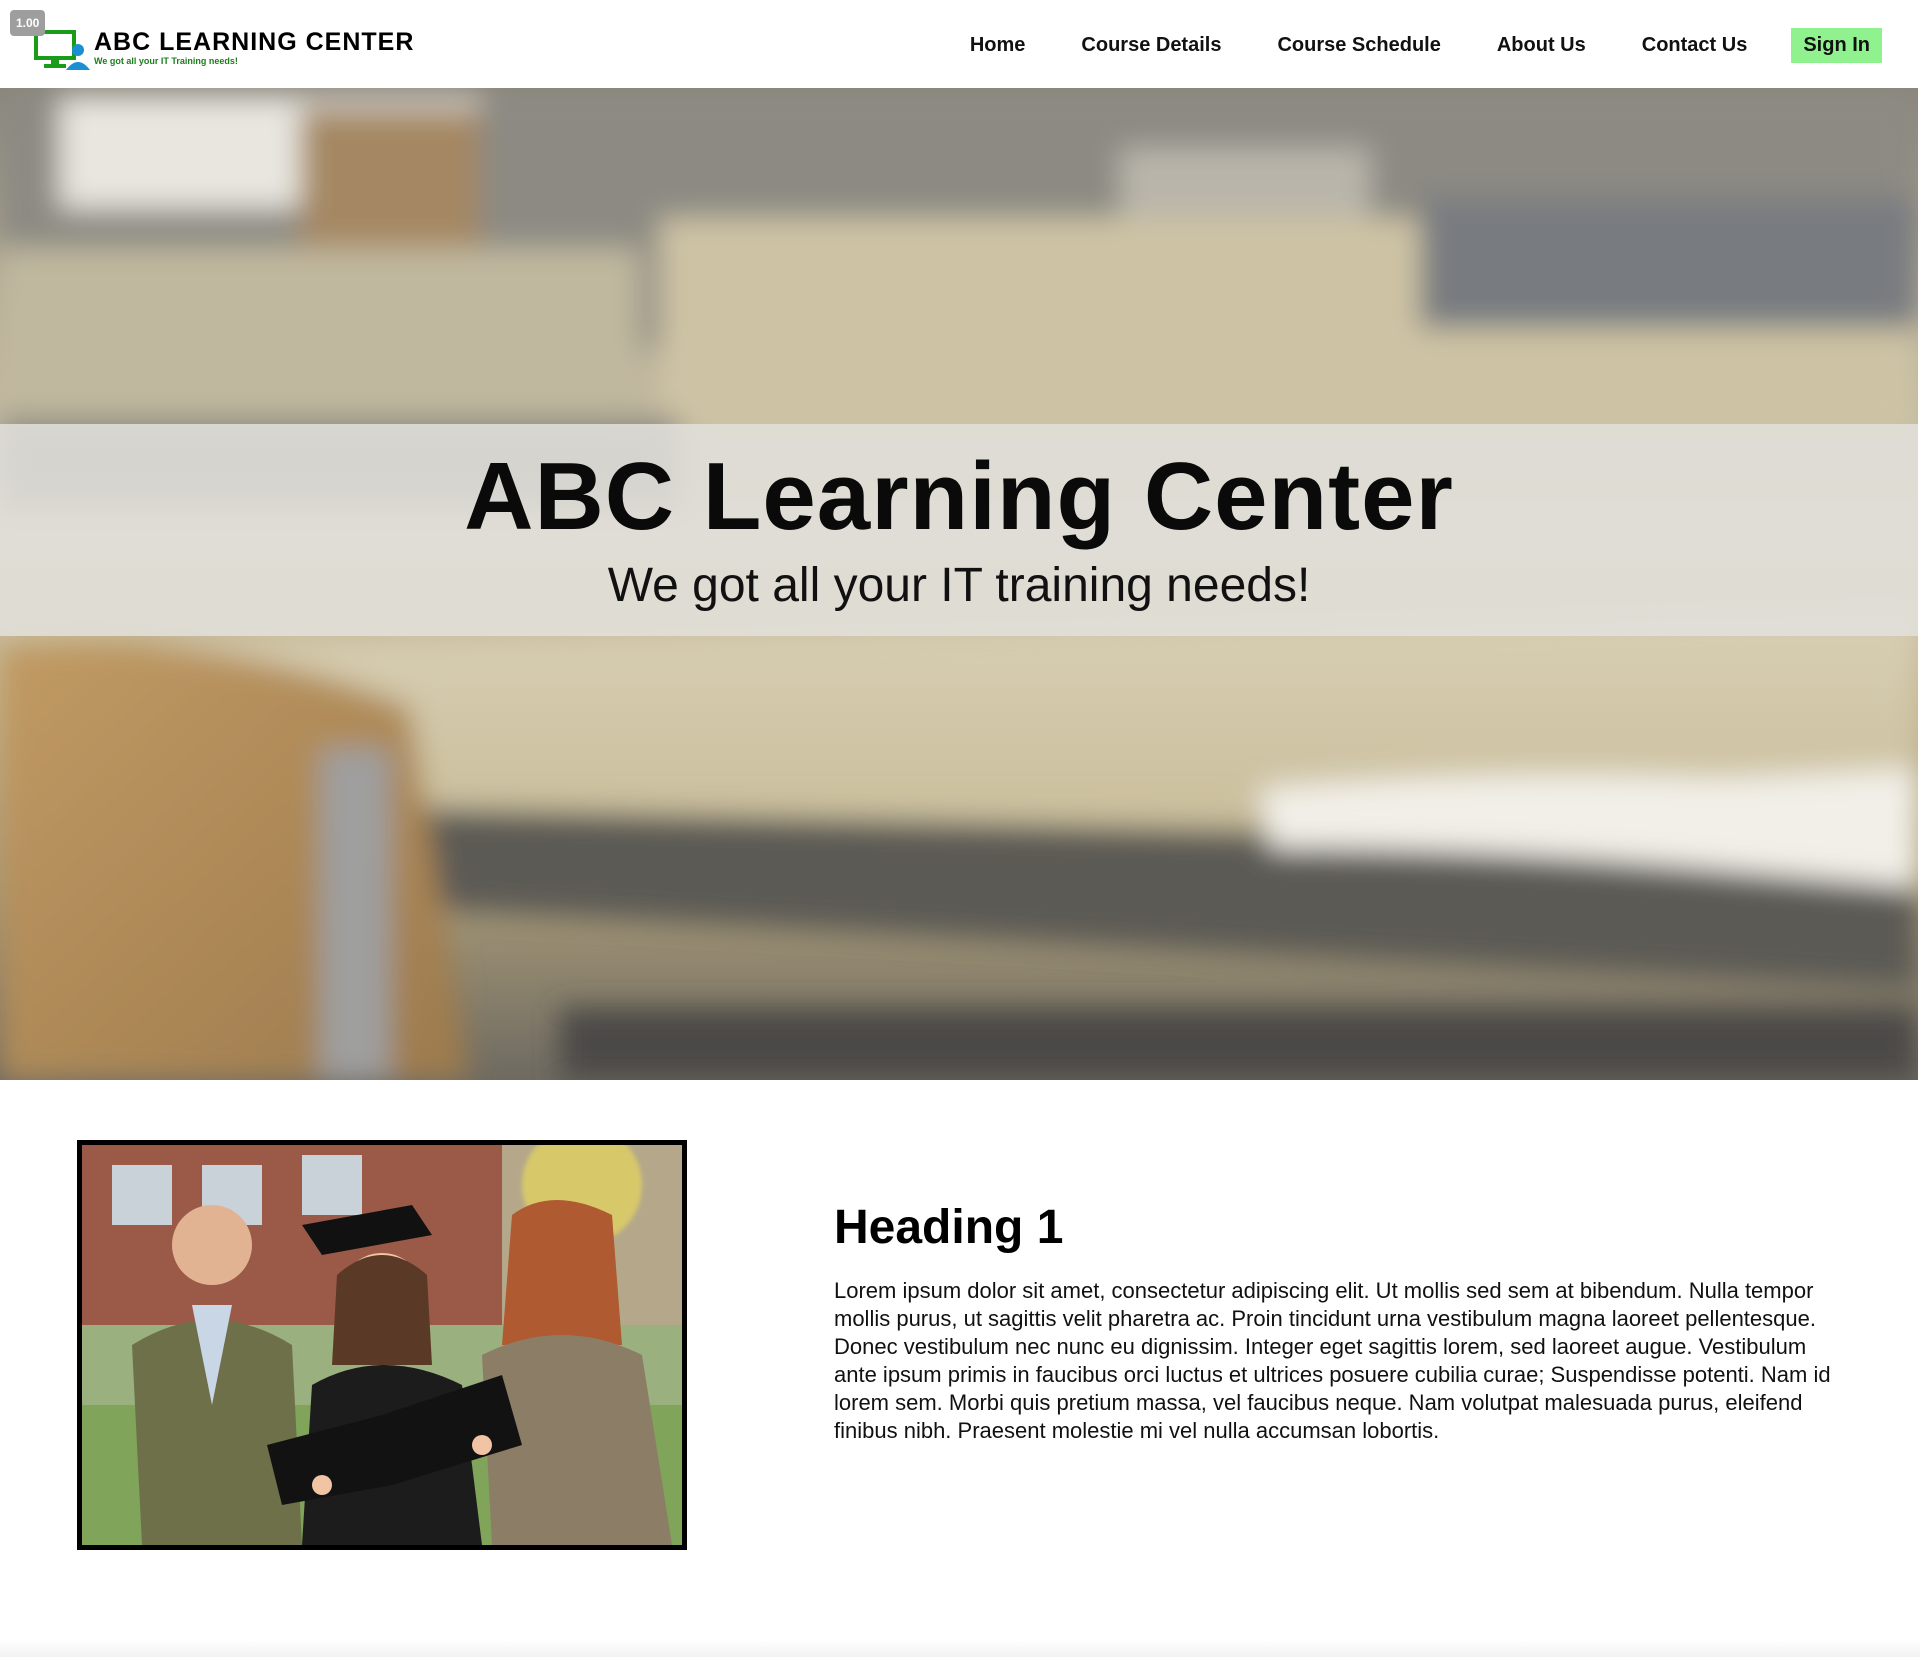  What do you see at coordinates (959, 496) in the screenshot?
I see `hero-title: ABC Learning Center` at bounding box center [959, 496].